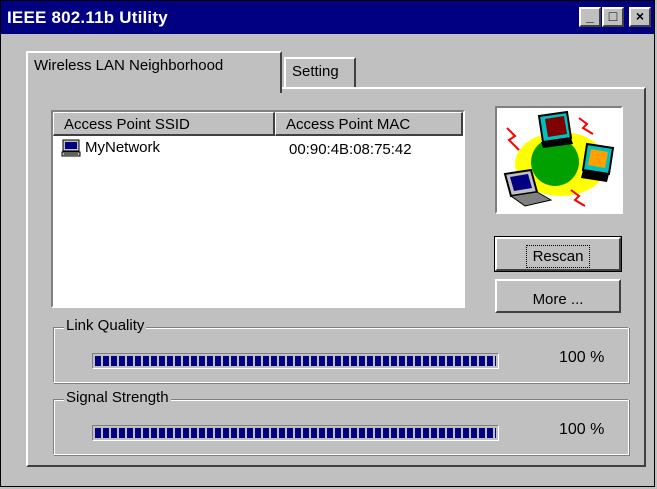  I want to click on link-quality-value: 100 %, so click(582, 357).